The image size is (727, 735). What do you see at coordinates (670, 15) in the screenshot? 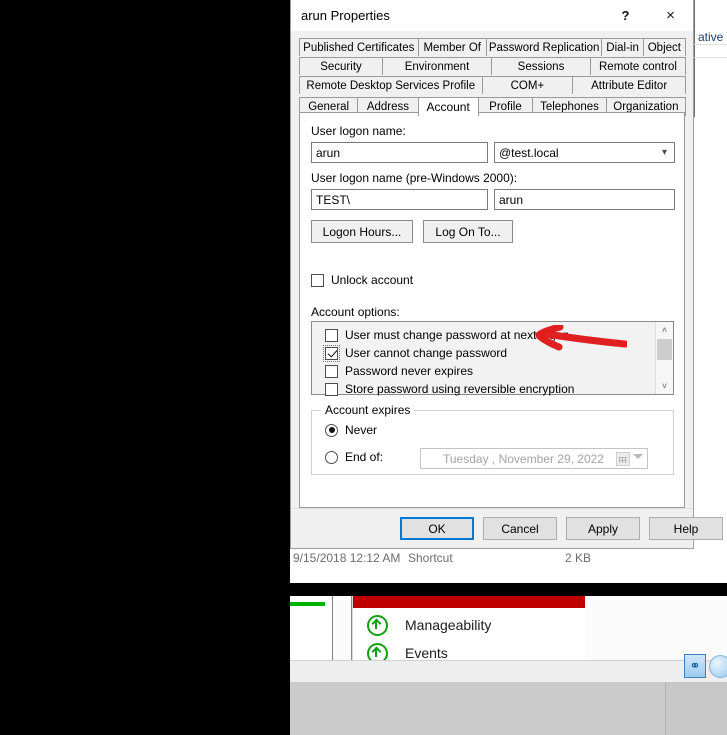
I see `close-icon: ×` at bounding box center [670, 15].